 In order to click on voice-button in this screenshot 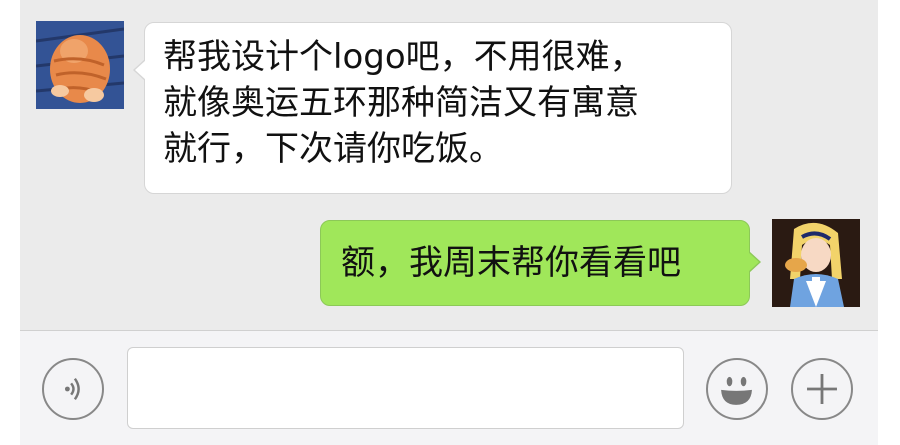, I will do `click(73, 389)`.